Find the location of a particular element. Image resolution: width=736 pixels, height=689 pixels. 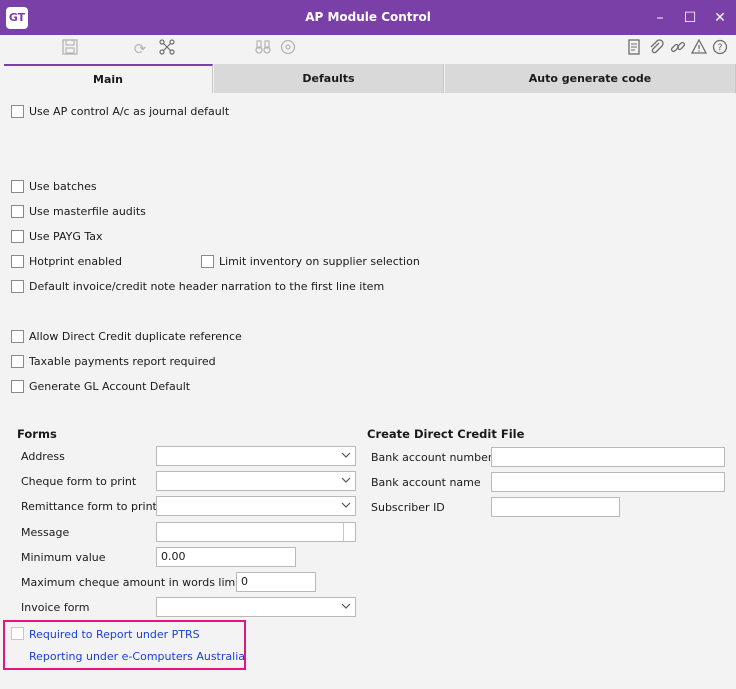

link-icon is located at coordinates (678, 49).